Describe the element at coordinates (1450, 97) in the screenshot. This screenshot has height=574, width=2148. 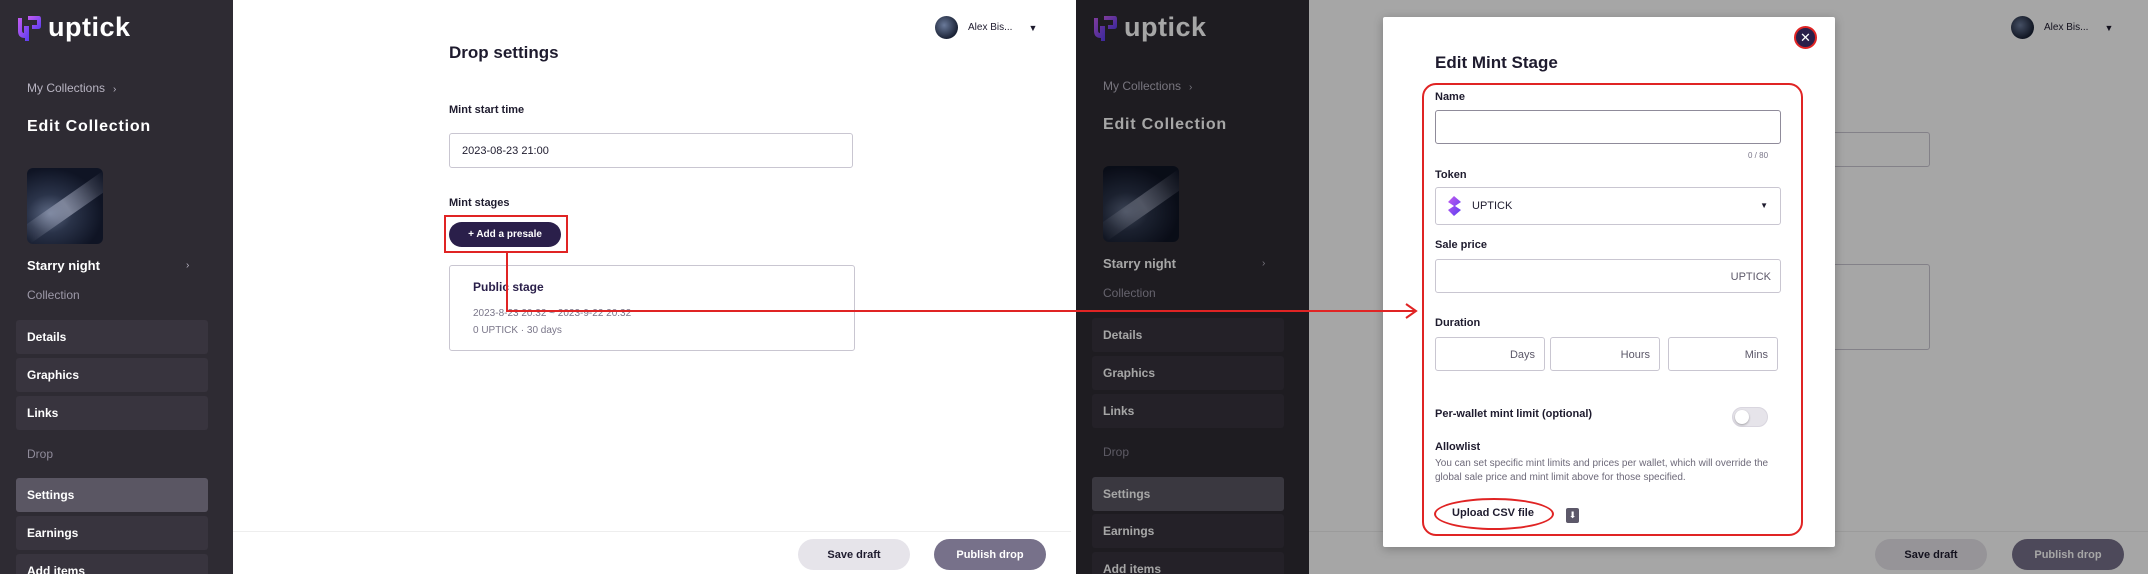
I see `name-label: Name` at that location.